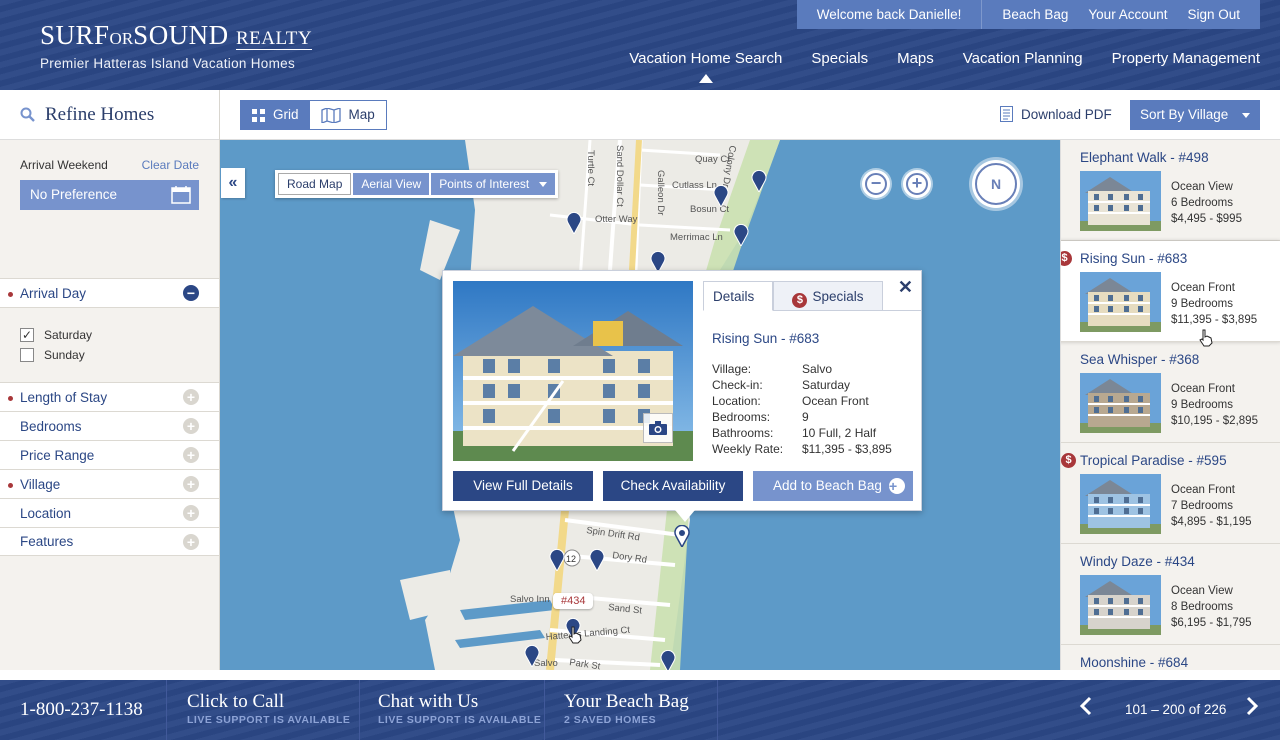  What do you see at coordinates (27, 335) in the screenshot?
I see `checkbox-saturday: ✓` at bounding box center [27, 335].